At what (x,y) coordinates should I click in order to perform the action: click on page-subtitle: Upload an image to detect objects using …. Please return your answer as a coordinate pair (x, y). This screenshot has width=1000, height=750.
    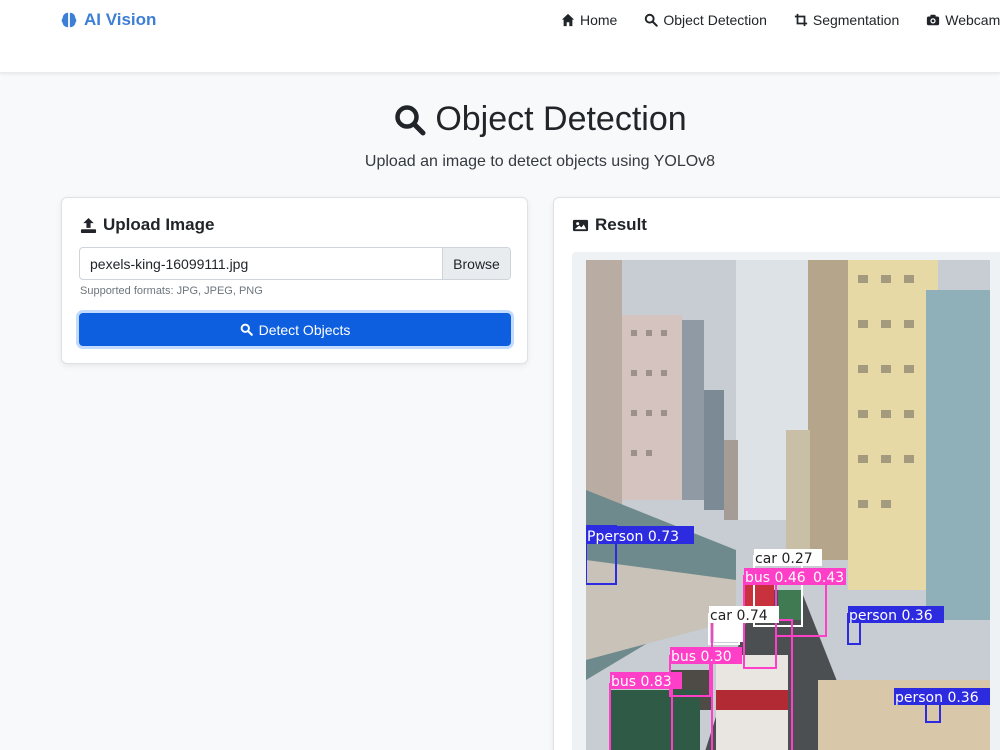
    Looking at the image, I should click on (540, 161).